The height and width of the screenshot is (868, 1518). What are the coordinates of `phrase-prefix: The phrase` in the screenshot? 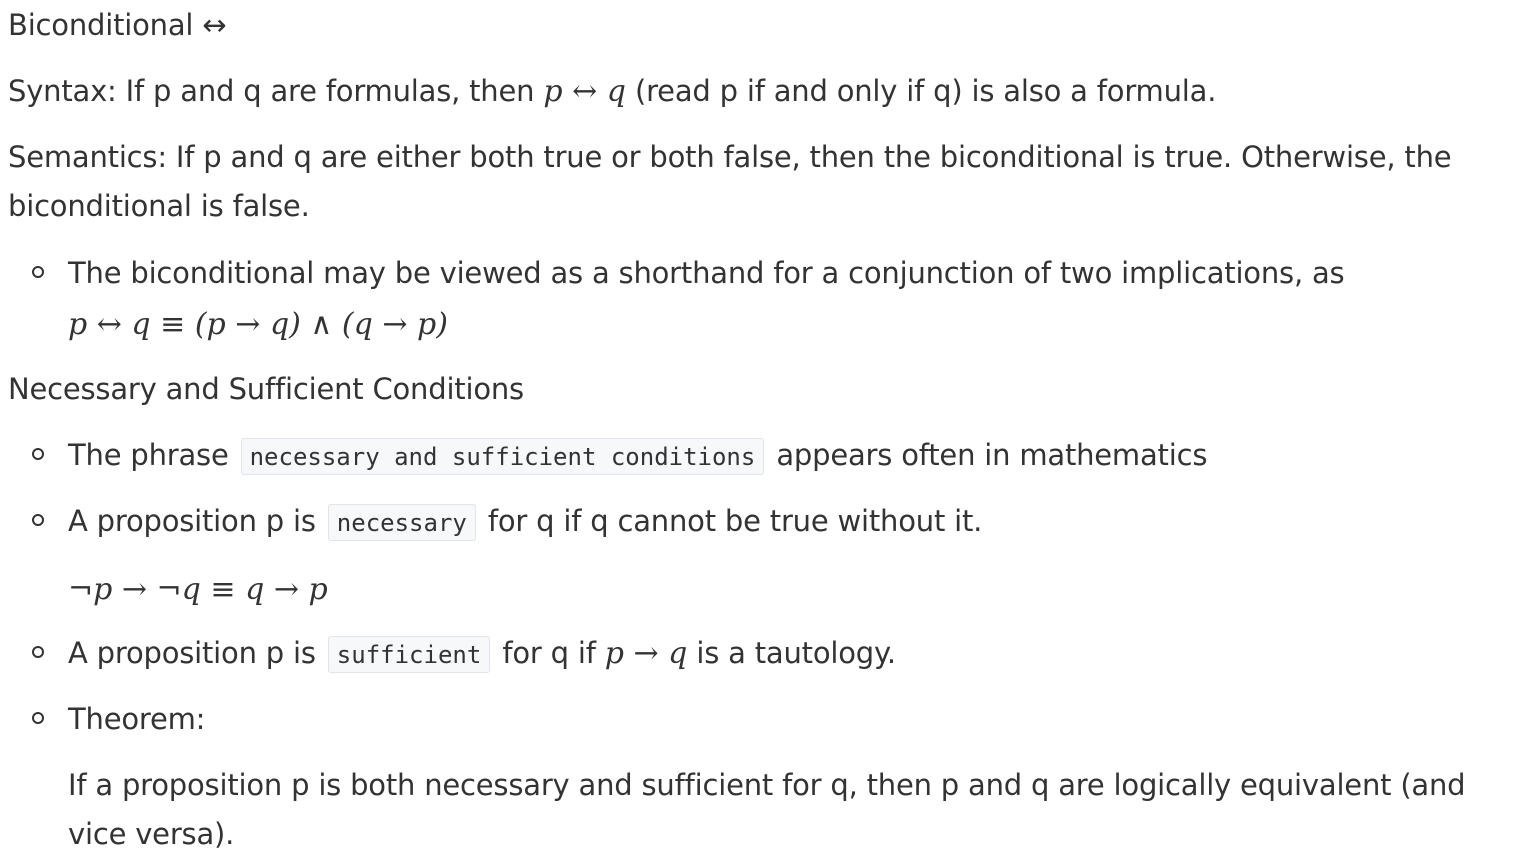 It's located at (153, 455).